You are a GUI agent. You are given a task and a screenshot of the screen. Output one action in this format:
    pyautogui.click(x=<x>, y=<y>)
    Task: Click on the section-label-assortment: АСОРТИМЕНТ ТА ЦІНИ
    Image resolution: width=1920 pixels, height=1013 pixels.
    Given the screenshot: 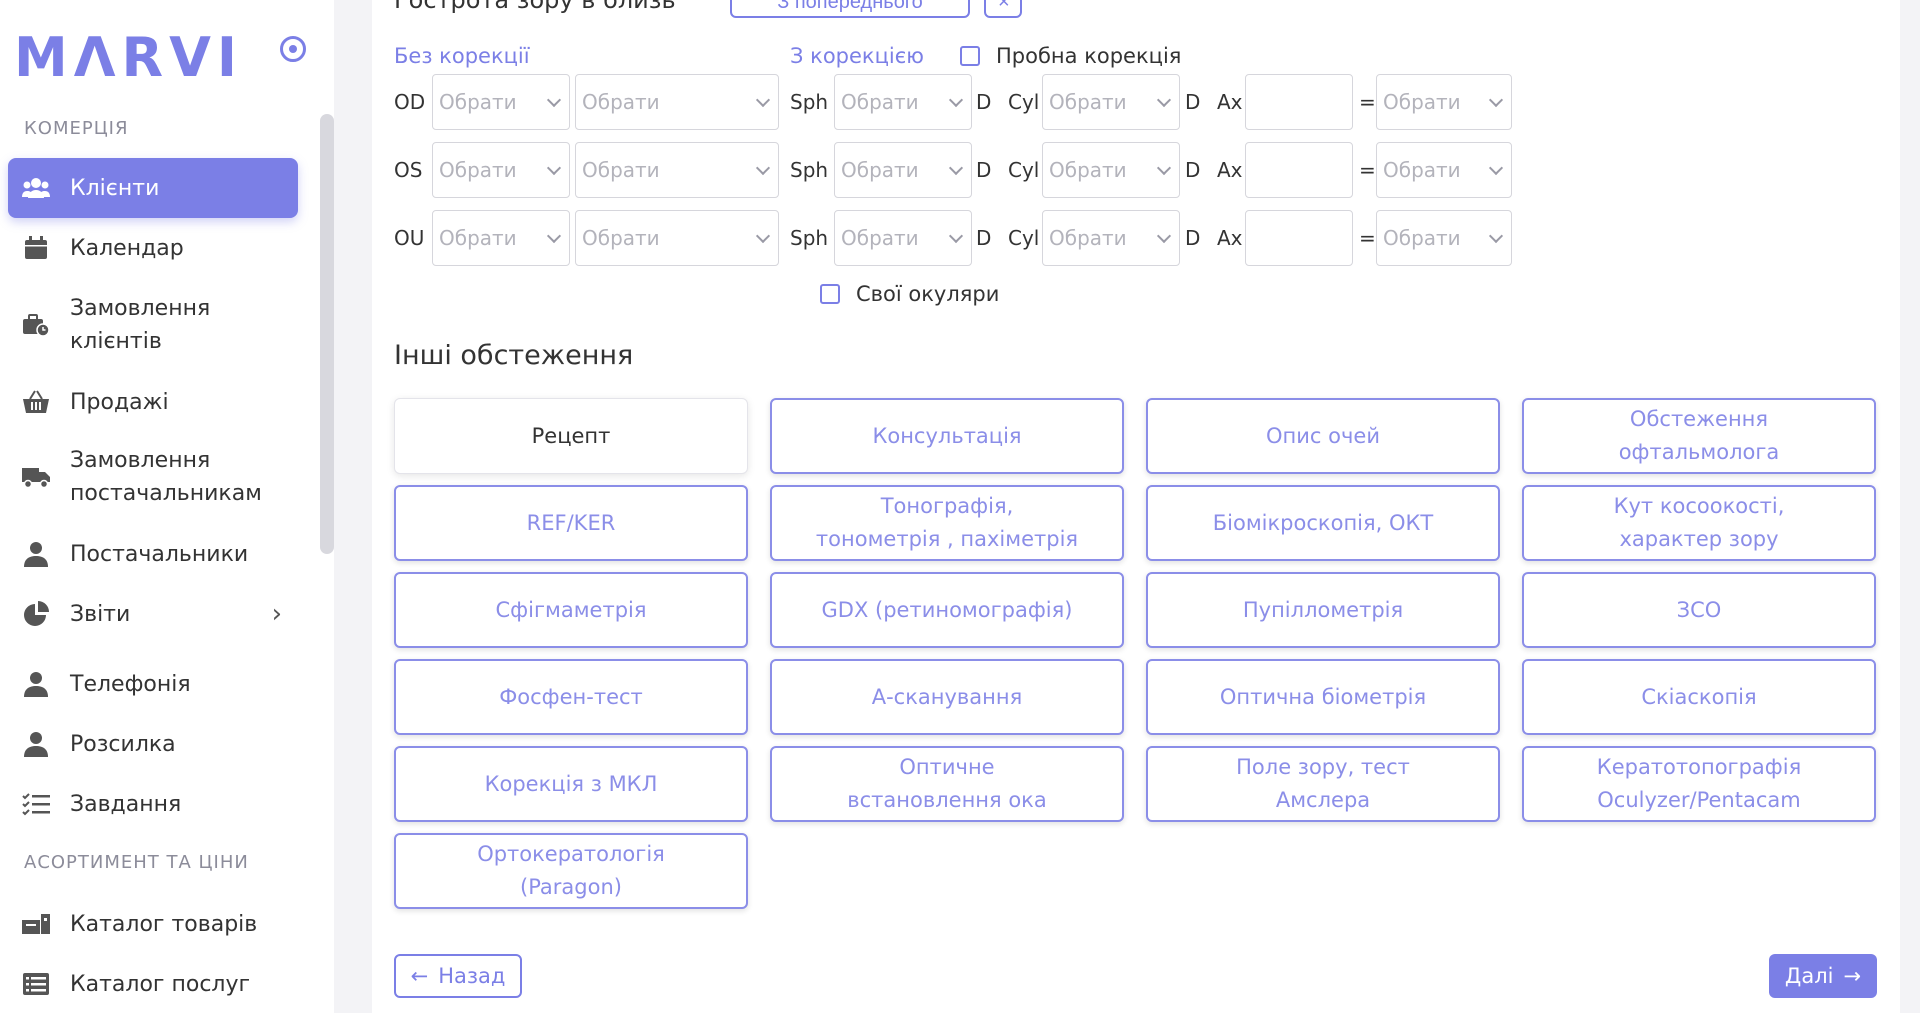 What is the action you would take?
    pyautogui.click(x=136, y=862)
    